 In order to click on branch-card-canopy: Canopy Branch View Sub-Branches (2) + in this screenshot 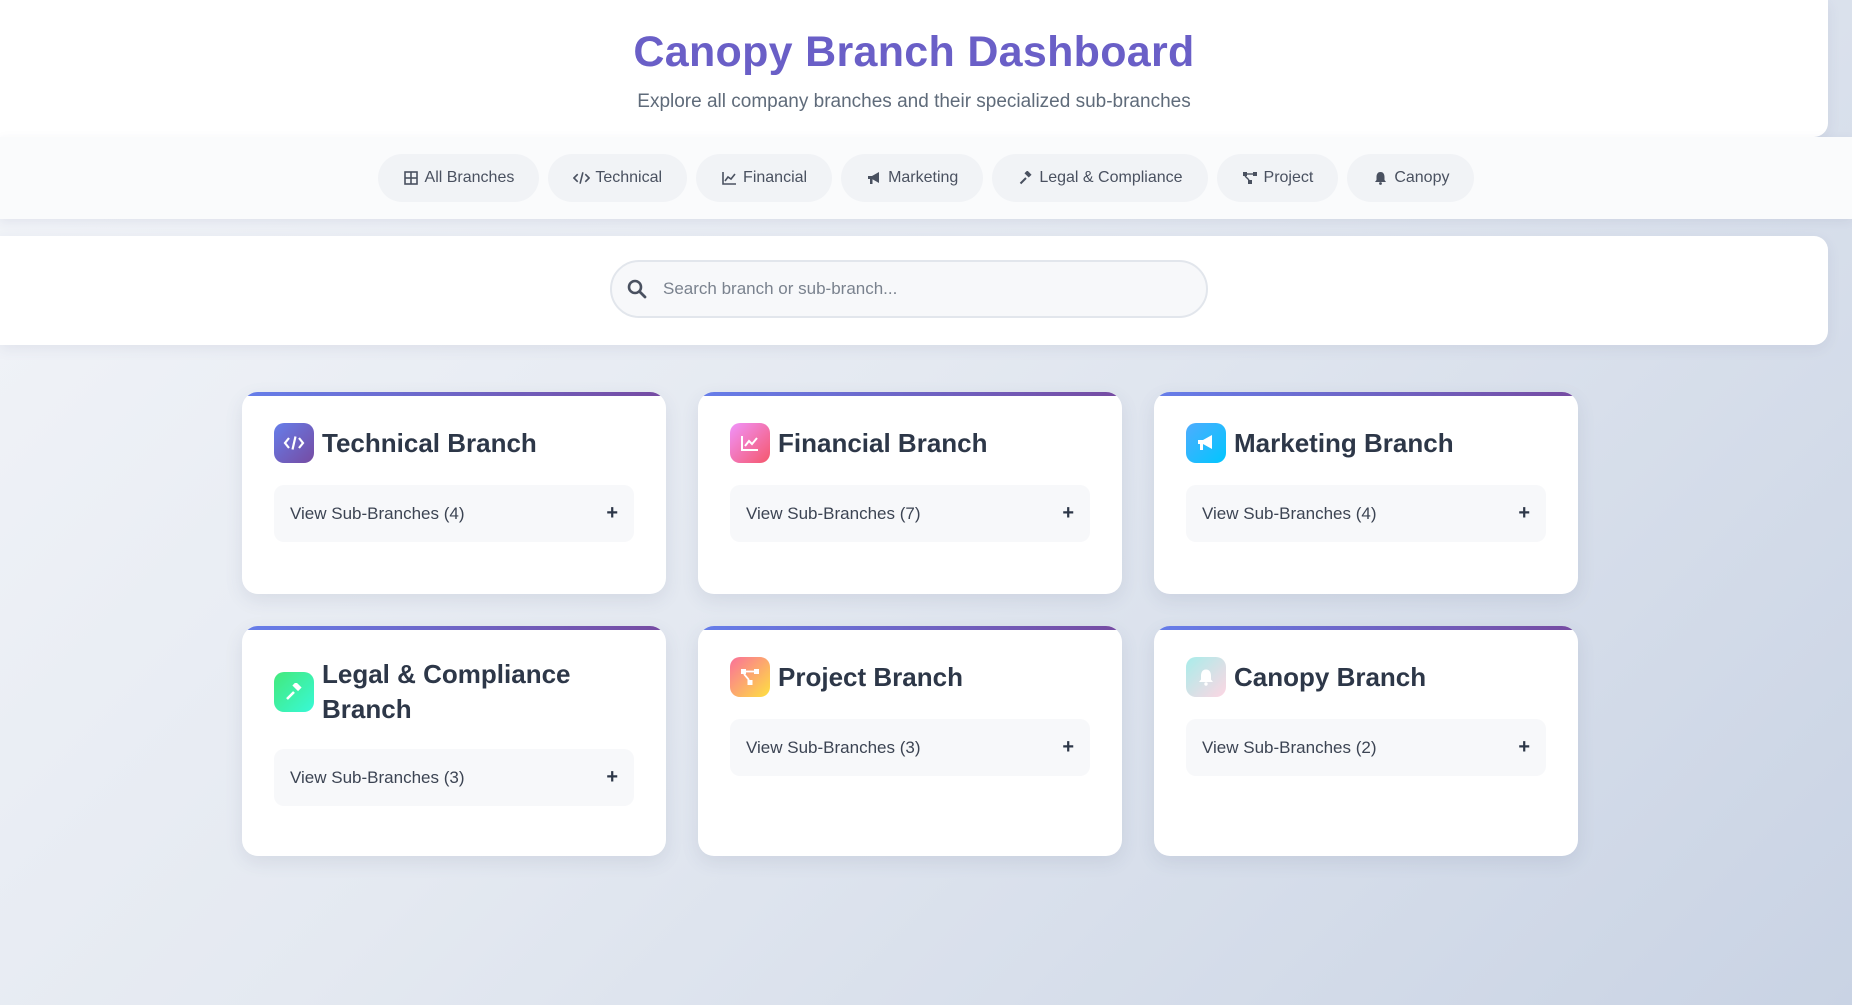, I will do `click(1366, 741)`.